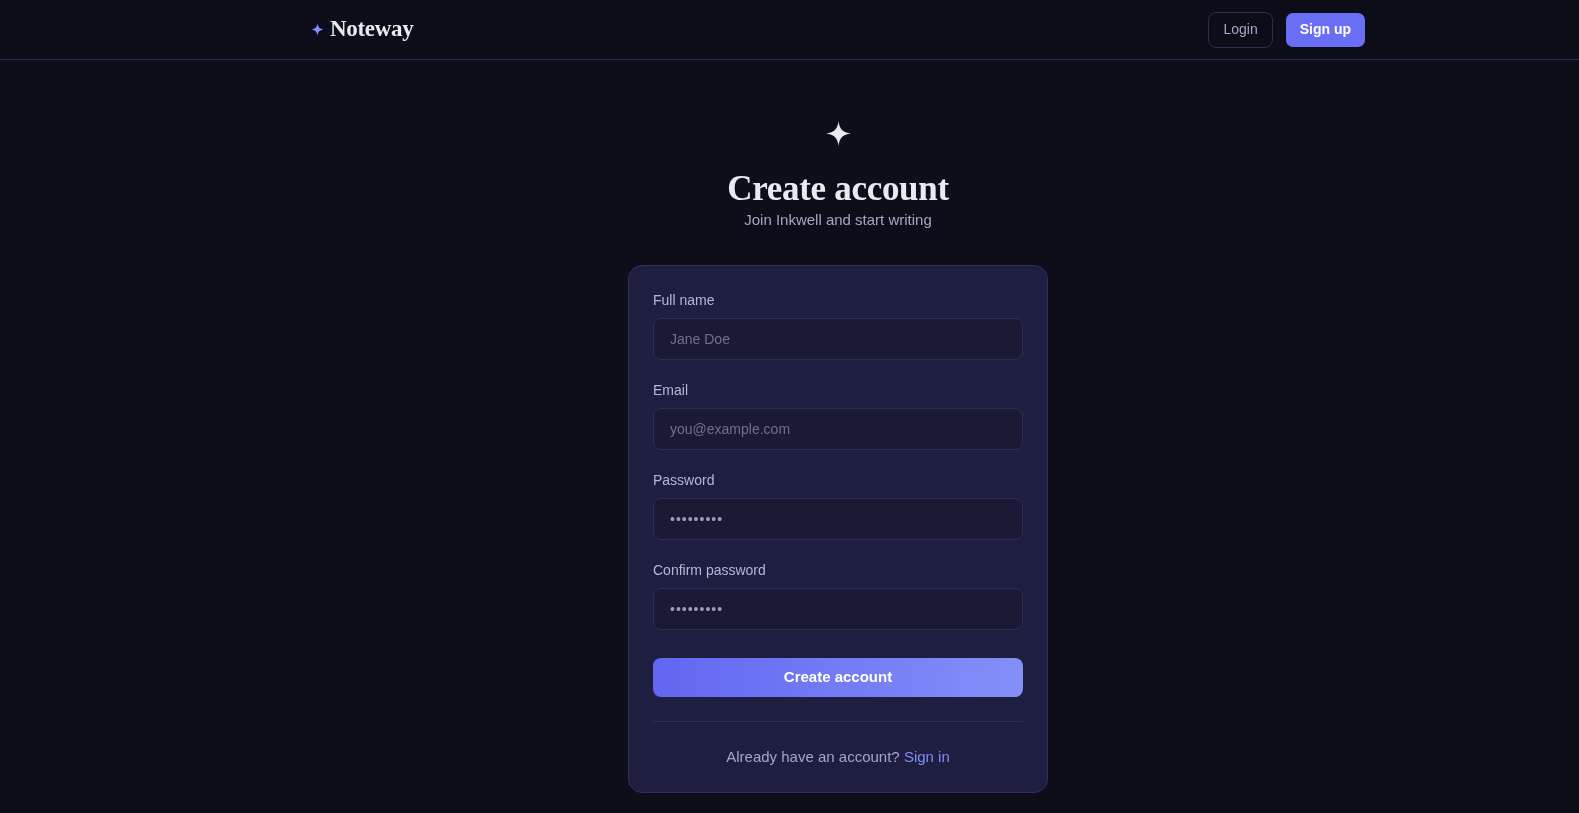 This screenshot has width=1579, height=813. What do you see at coordinates (813, 756) in the screenshot?
I see `footer-text: Already have an account?` at bounding box center [813, 756].